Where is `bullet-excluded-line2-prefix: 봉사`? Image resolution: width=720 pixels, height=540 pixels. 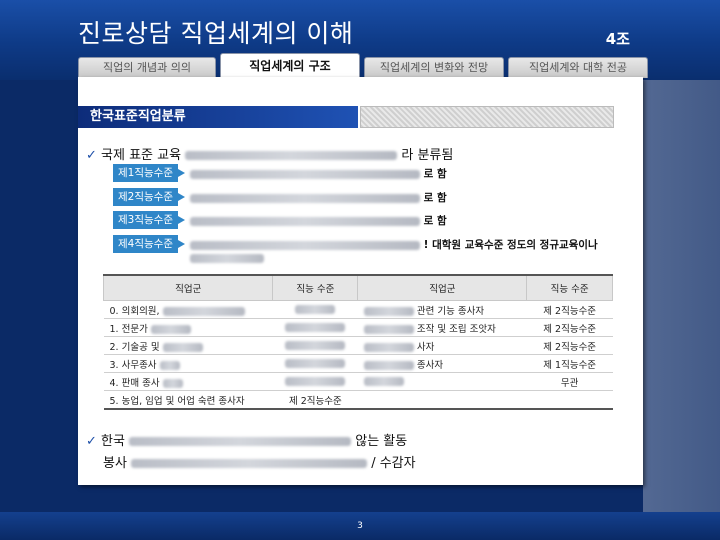
bullet-excluded-line2-prefix: 봉사 is located at coordinates (115, 463).